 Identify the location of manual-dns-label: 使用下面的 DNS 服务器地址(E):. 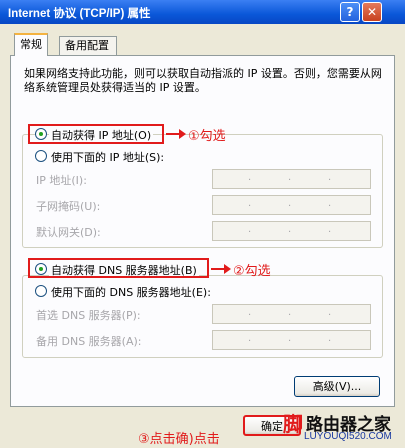
(131, 292).